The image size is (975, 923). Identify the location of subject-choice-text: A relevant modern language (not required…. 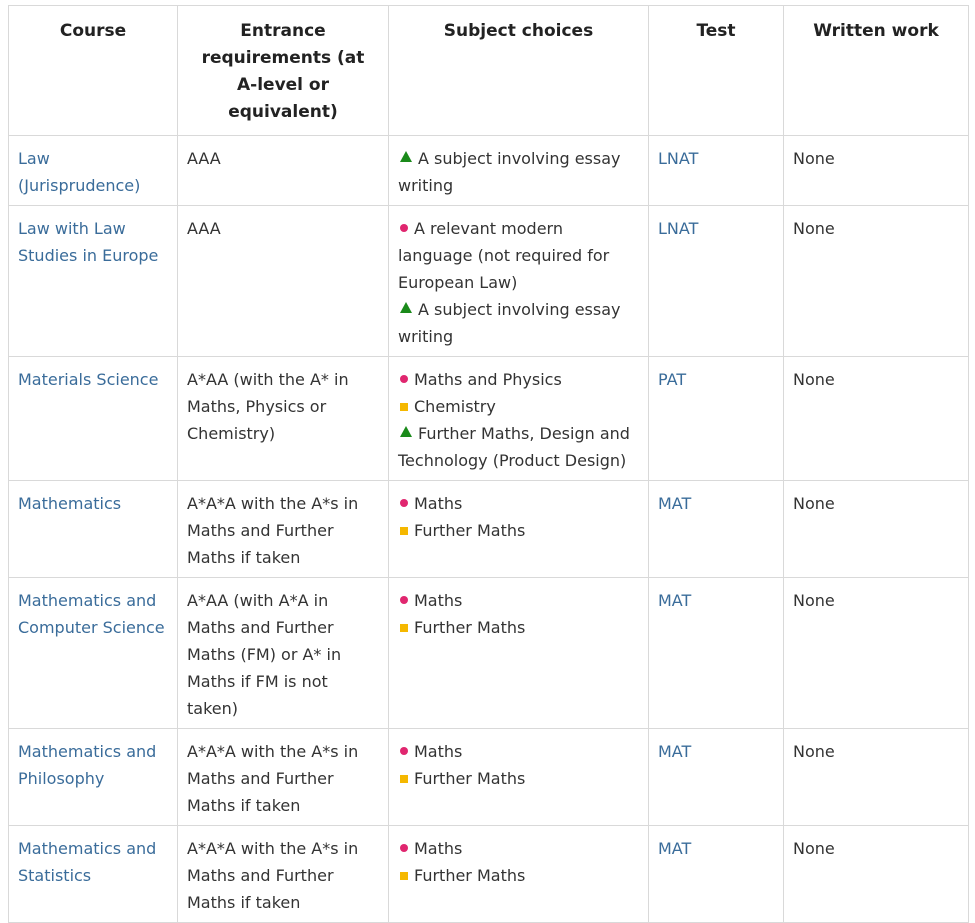
(504, 255).